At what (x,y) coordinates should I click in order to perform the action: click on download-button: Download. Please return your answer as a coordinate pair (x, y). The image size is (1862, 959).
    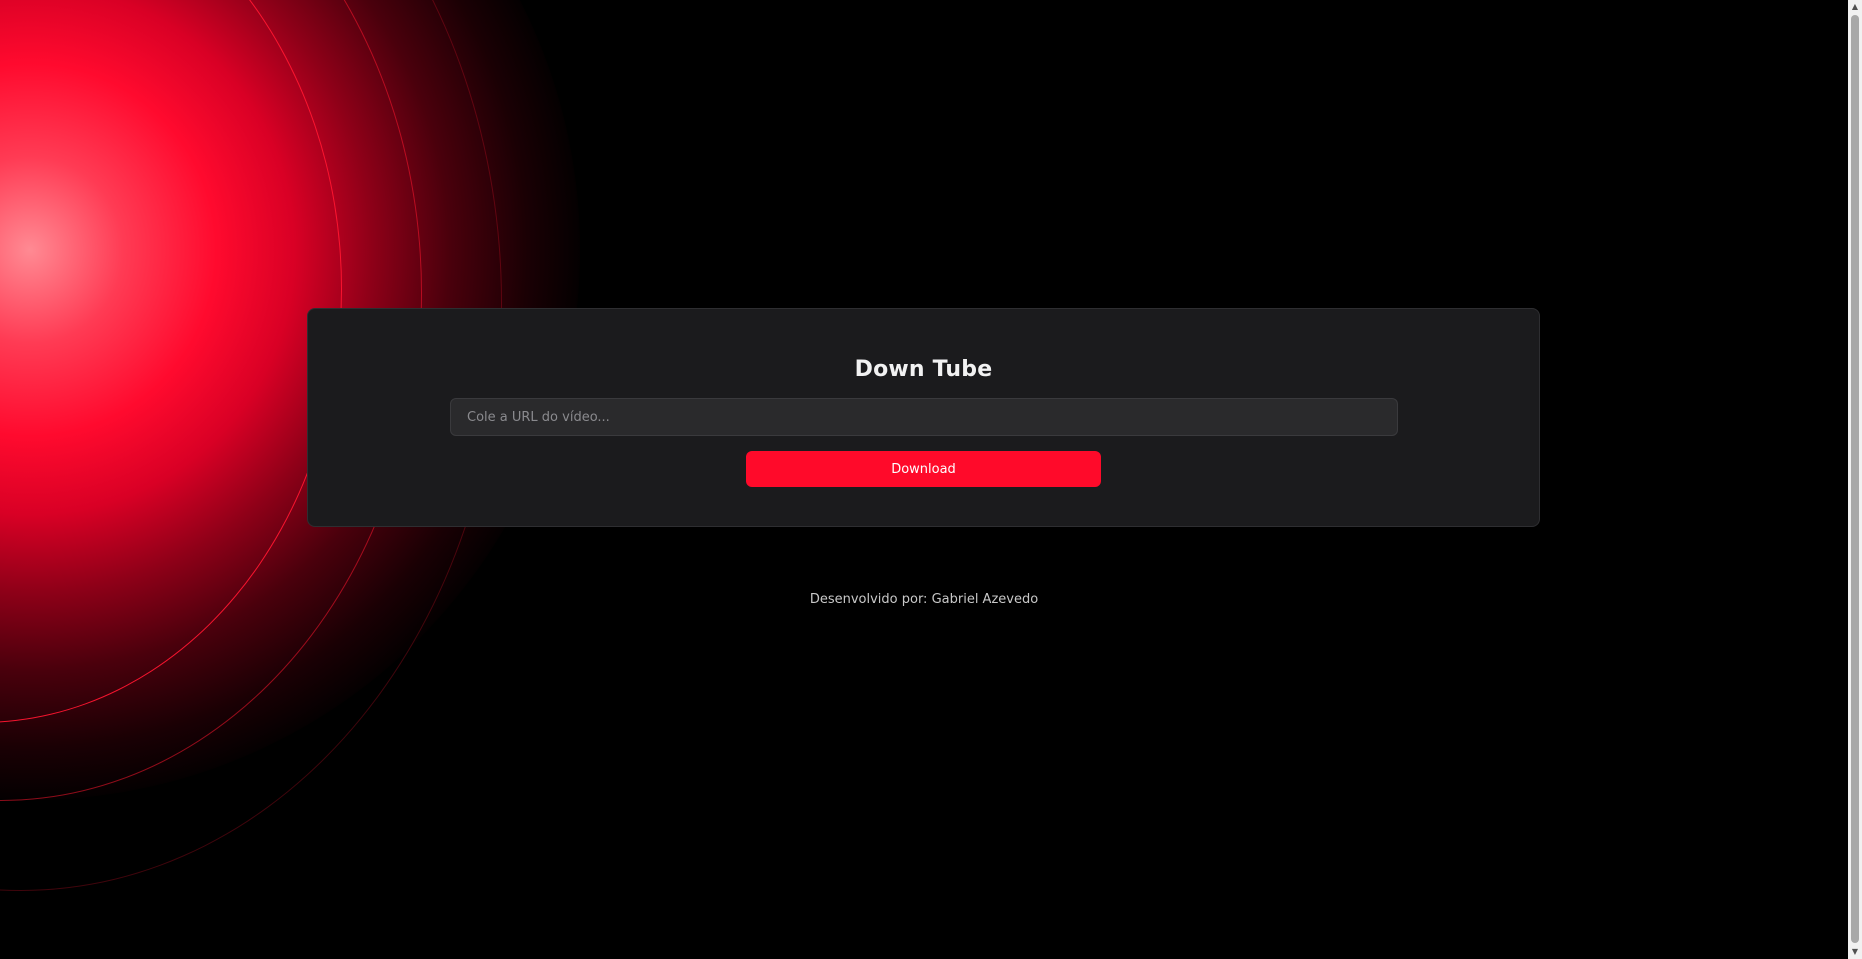
    Looking at the image, I should click on (923, 469).